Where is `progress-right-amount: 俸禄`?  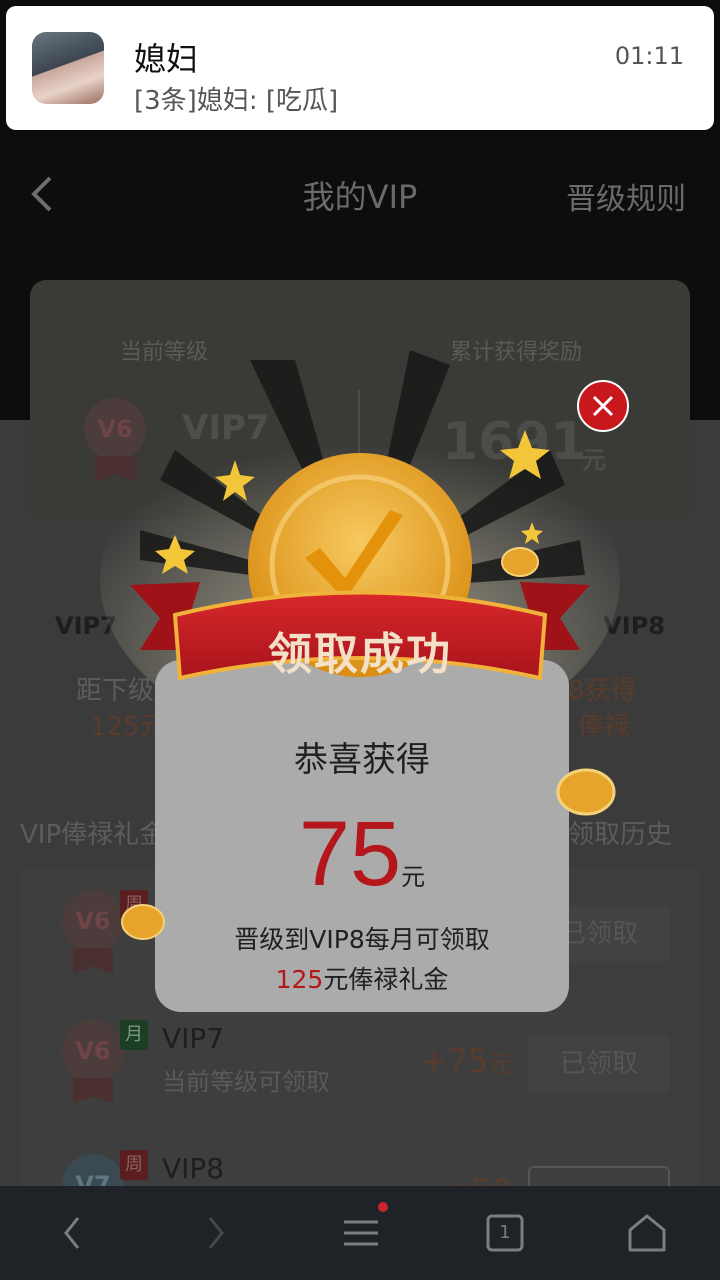
progress-right-amount: 俸禄 is located at coordinates (604, 727).